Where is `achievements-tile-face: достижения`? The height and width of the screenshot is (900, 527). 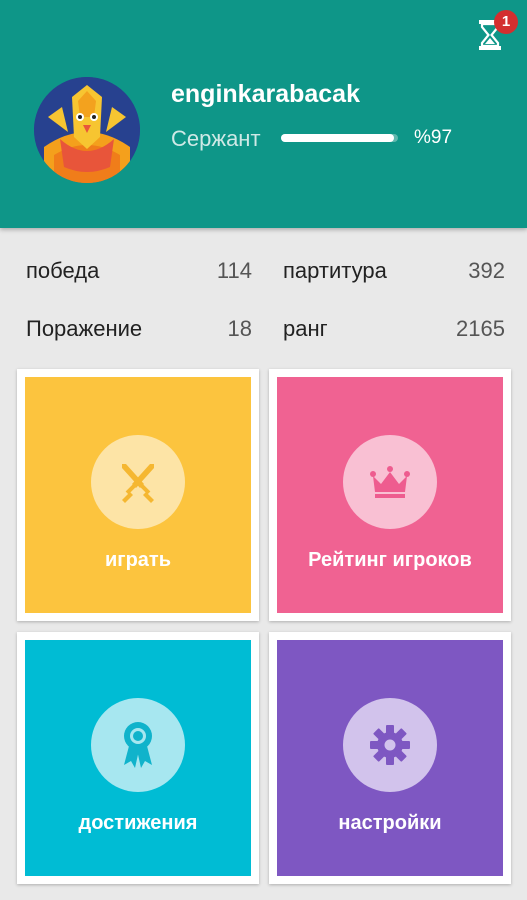 achievements-tile-face: достижения is located at coordinates (138, 758).